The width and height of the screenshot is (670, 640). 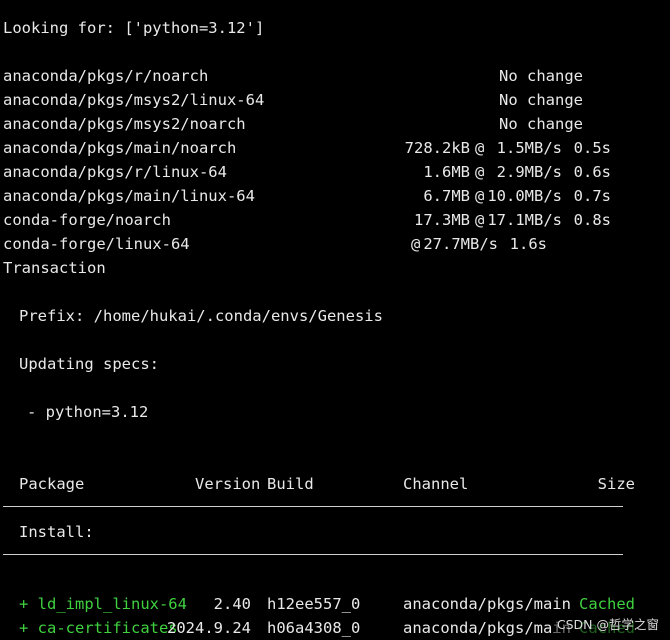 What do you see at coordinates (437, 148) in the screenshot?
I see `repo-size: 728.2kB` at bounding box center [437, 148].